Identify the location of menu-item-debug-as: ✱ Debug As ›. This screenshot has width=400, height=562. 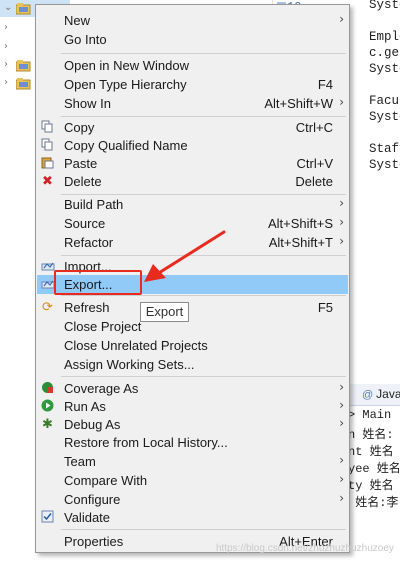
(192, 424).